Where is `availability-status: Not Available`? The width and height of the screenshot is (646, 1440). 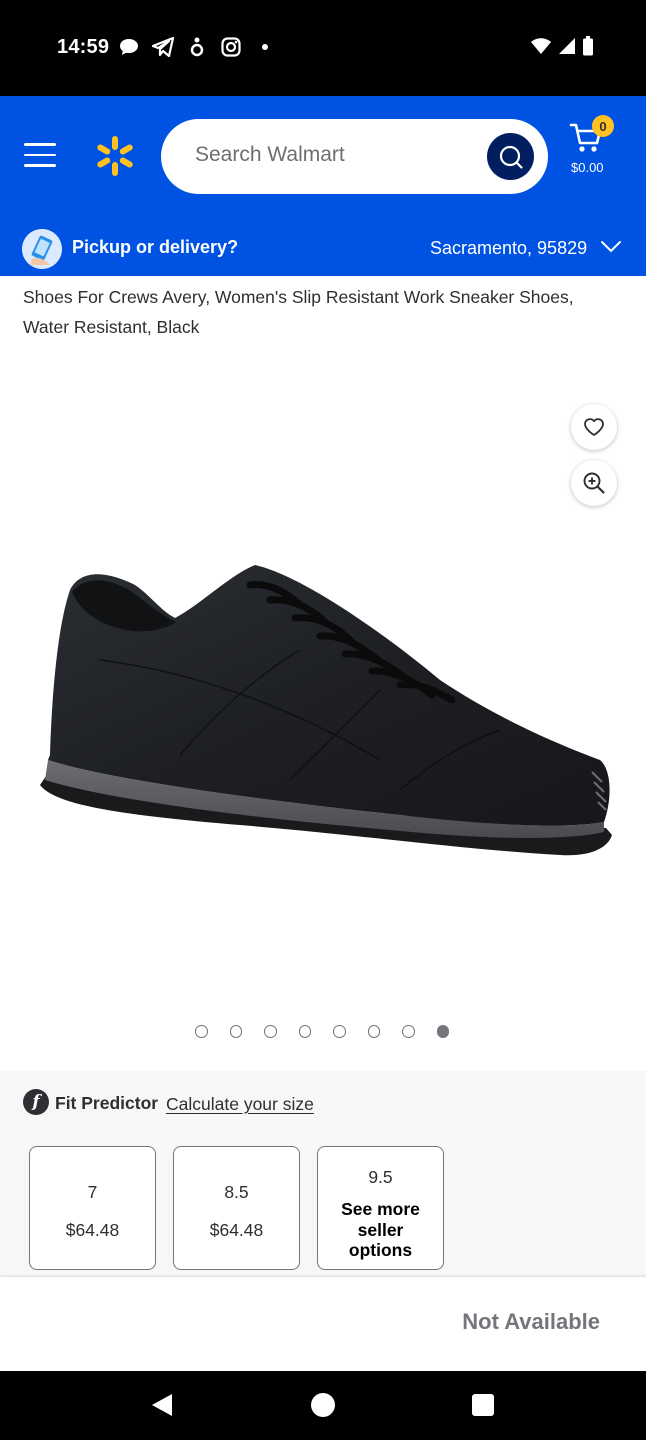 availability-status: Not Available is located at coordinates (531, 1321).